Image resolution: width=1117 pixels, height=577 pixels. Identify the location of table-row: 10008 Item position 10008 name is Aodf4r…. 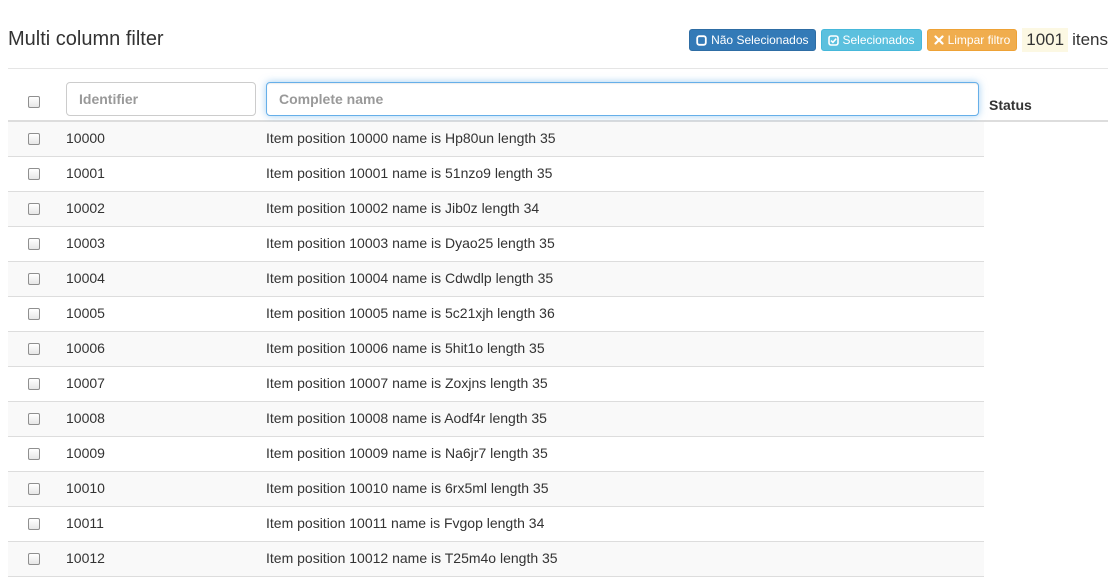
(496, 419).